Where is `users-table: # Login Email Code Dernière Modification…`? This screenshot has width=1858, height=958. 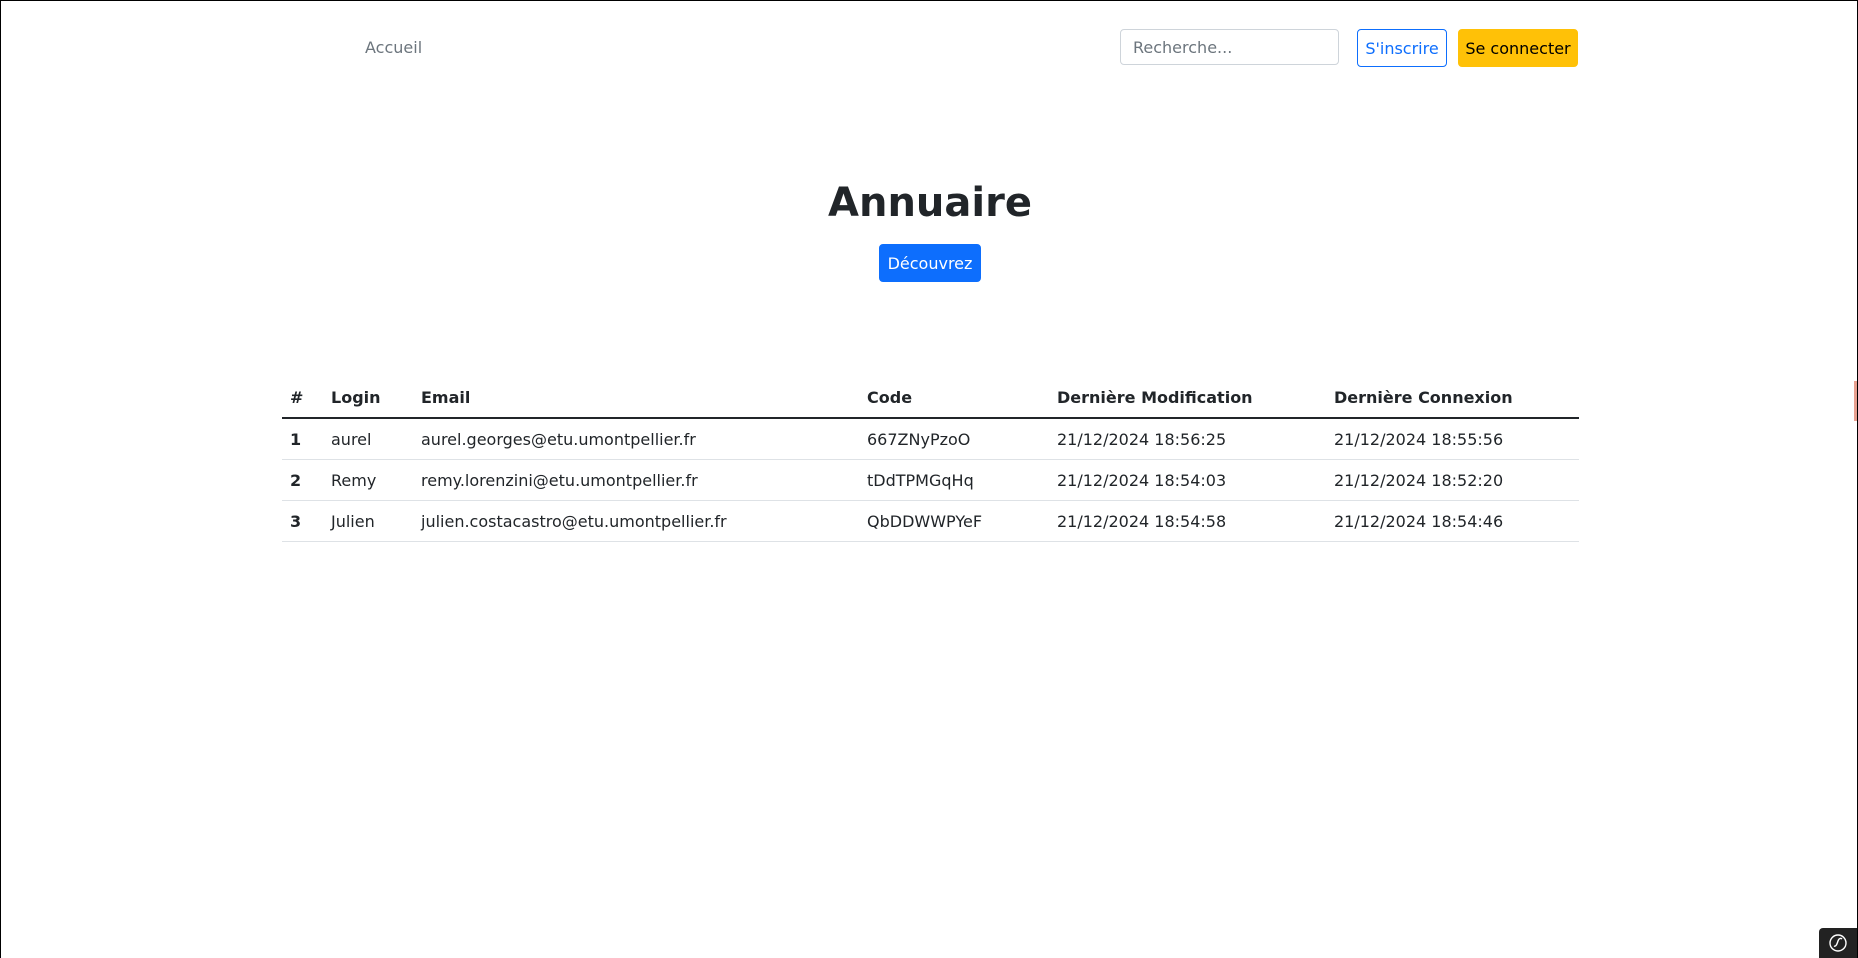 users-table: # Login Email Code Dernière Modification… is located at coordinates (930, 459).